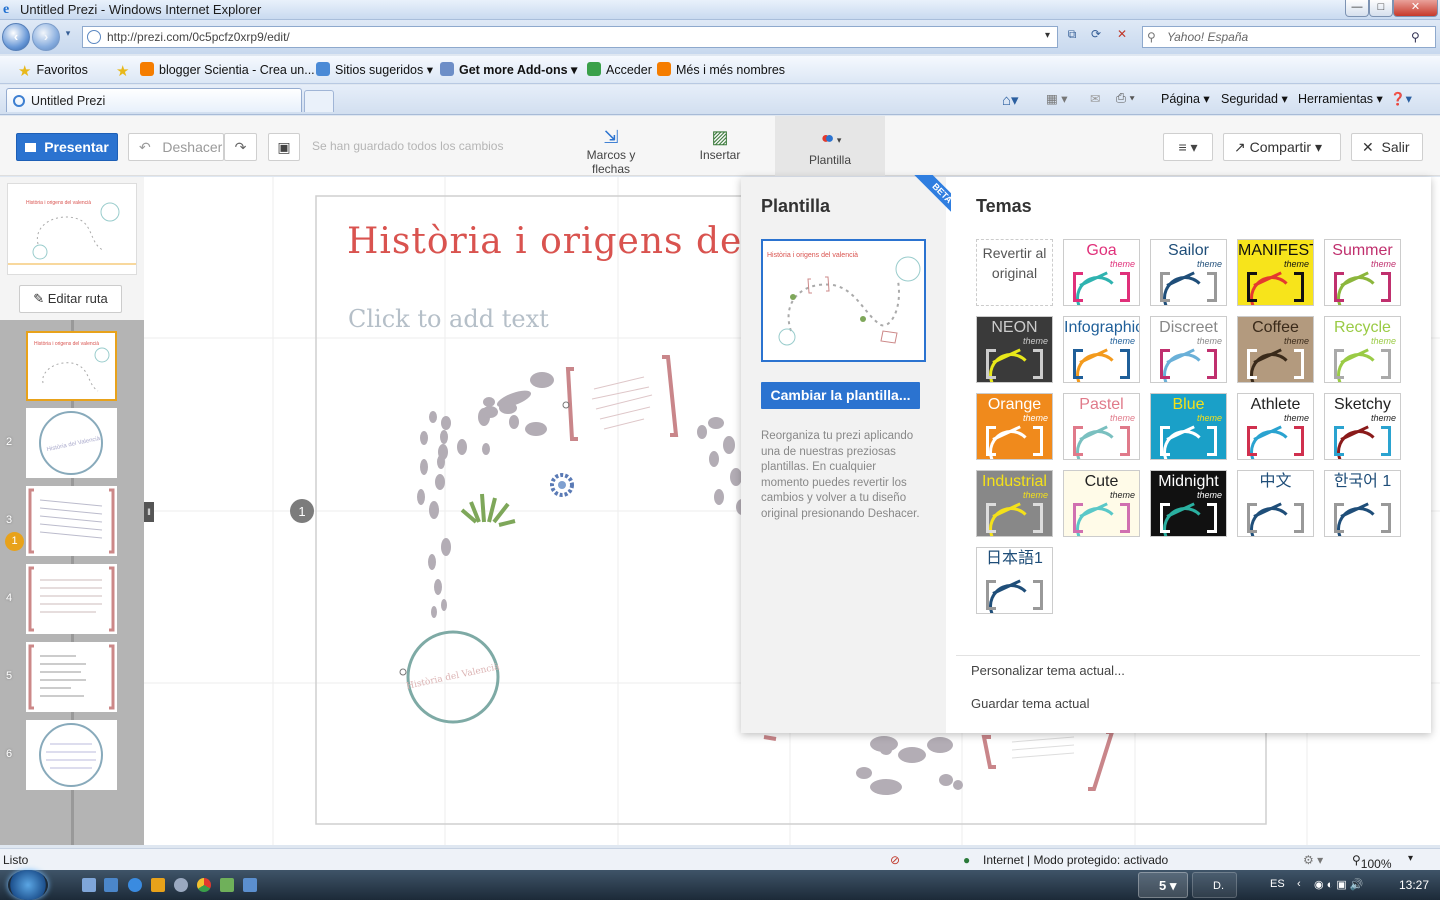 The height and width of the screenshot is (900, 1440). I want to click on zoom-dropdown-icon: ▾, so click(1410, 858).